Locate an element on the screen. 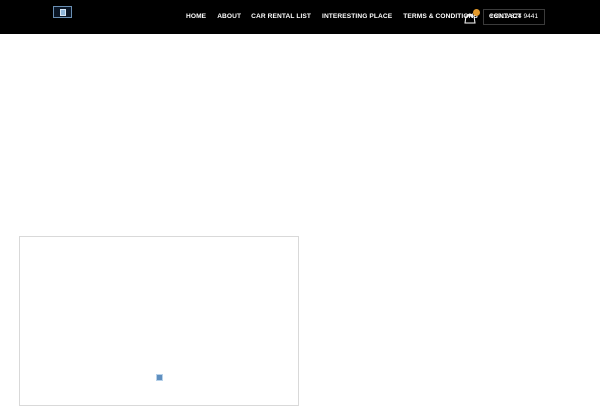 This screenshot has height=406, width=600. cart-count-badge is located at coordinates (476, 12).